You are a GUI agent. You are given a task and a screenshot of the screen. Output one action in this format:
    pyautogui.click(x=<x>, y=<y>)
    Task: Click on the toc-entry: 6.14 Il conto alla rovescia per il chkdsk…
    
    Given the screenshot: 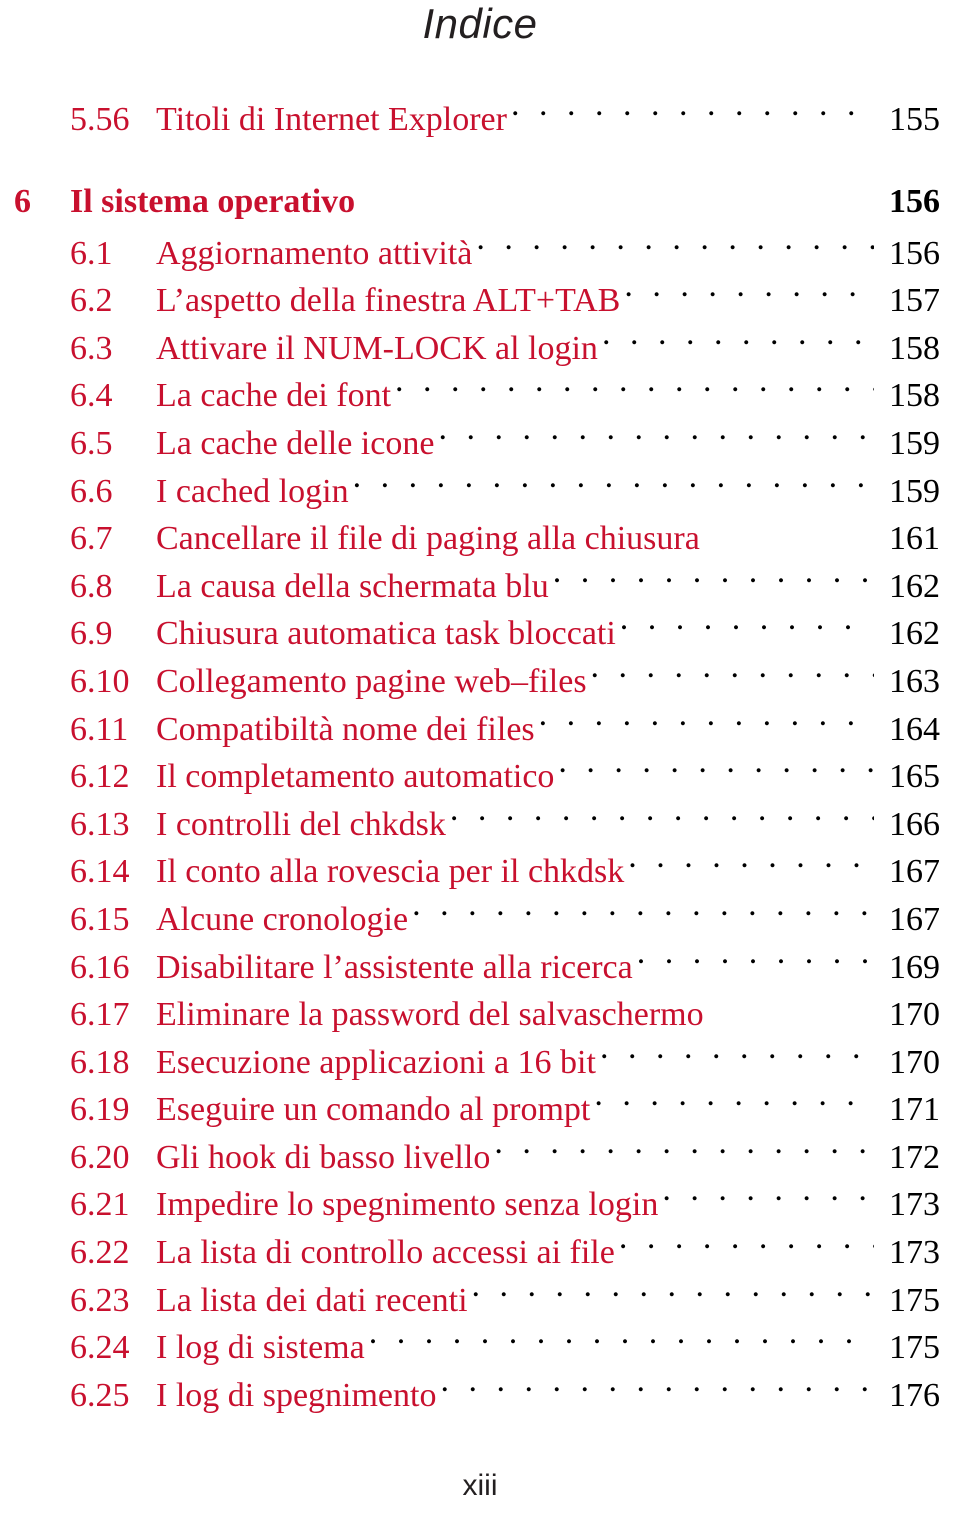 What is the action you would take?
    pyautogui.click(x=475, y=872)
    